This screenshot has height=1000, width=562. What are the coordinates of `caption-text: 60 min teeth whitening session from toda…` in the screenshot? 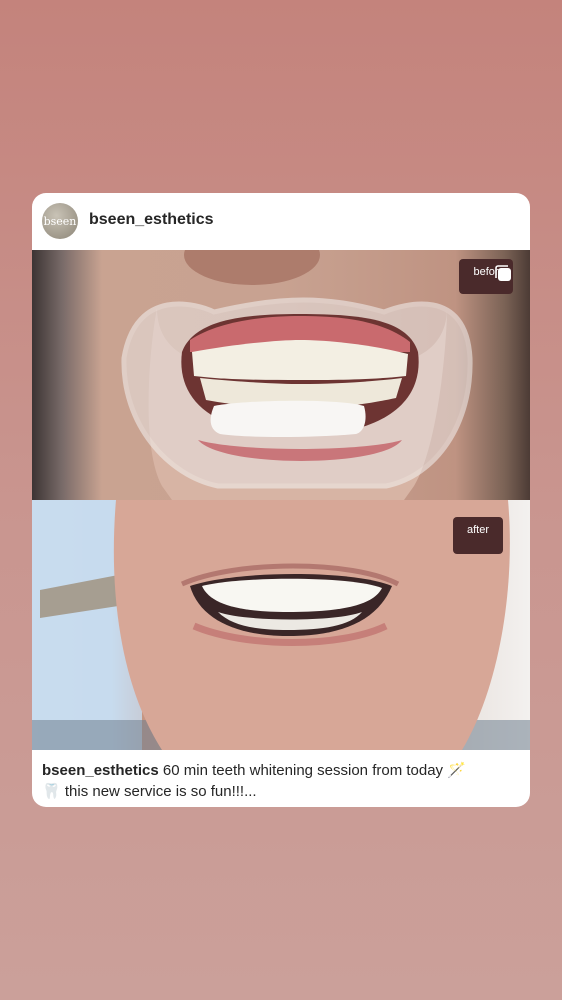 It's located at (303, 770).